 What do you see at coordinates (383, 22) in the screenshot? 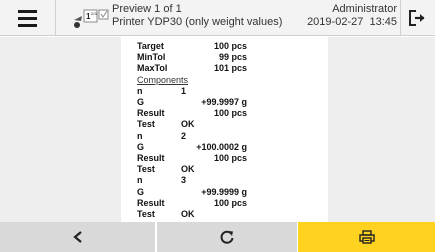
I see `time-text: 13:45` at bounding box center [383, 22].